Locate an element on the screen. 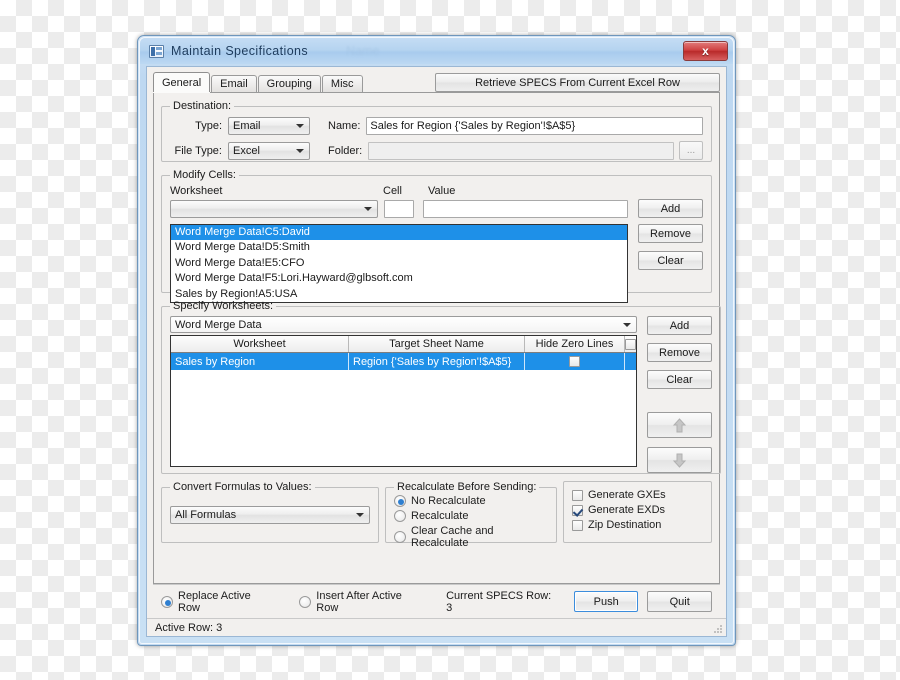 The height and width of the screenshot is (680, 900). radio-clear-cache-label: Clear Cache and Recalculate is located at coordinates (452, 537).